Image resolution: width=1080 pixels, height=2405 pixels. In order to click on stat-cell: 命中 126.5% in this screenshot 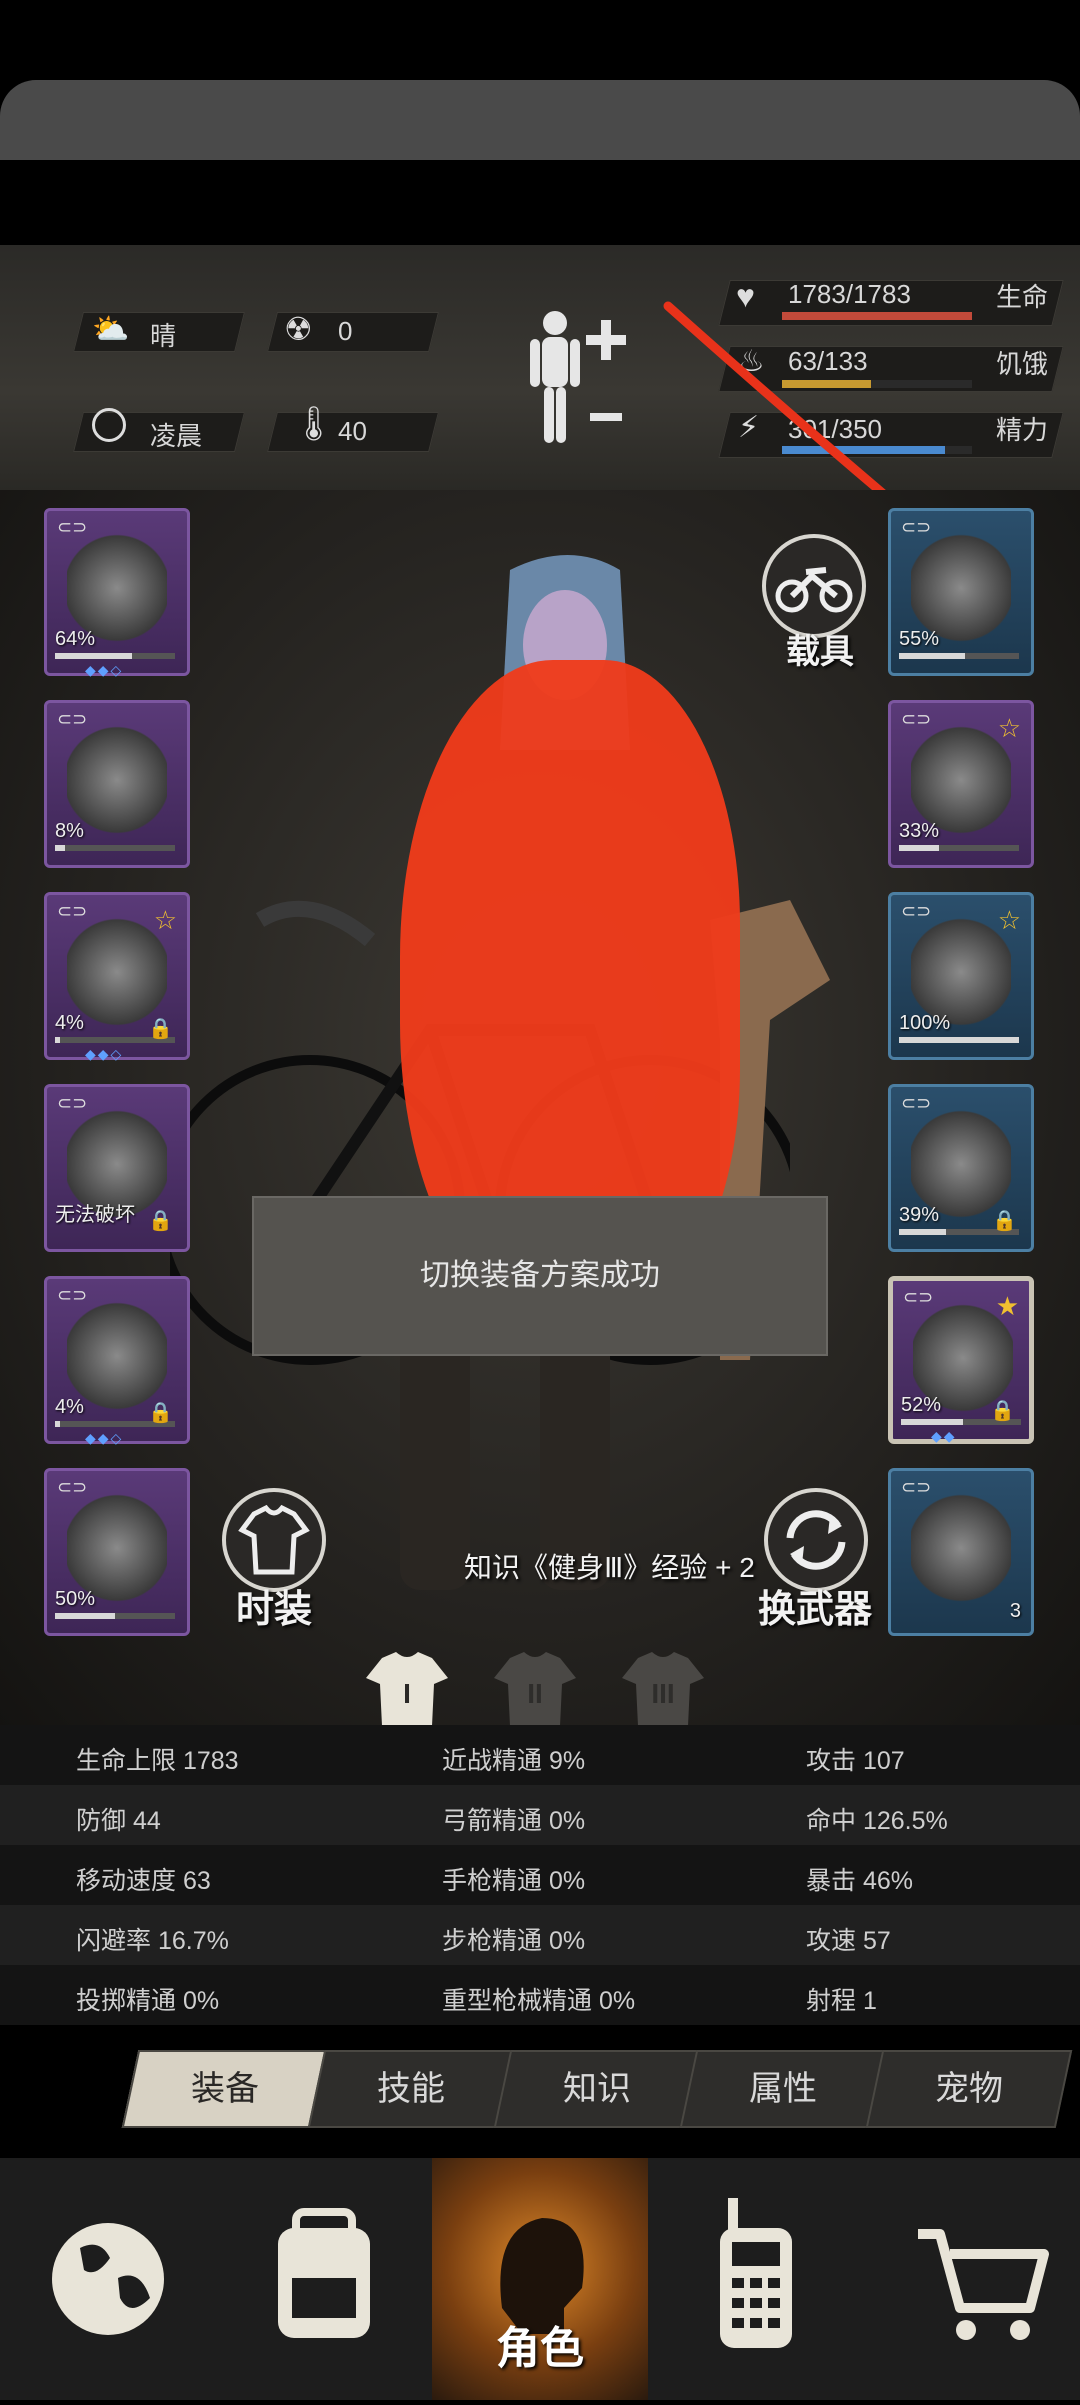, I will do `click(877, 1821)`.